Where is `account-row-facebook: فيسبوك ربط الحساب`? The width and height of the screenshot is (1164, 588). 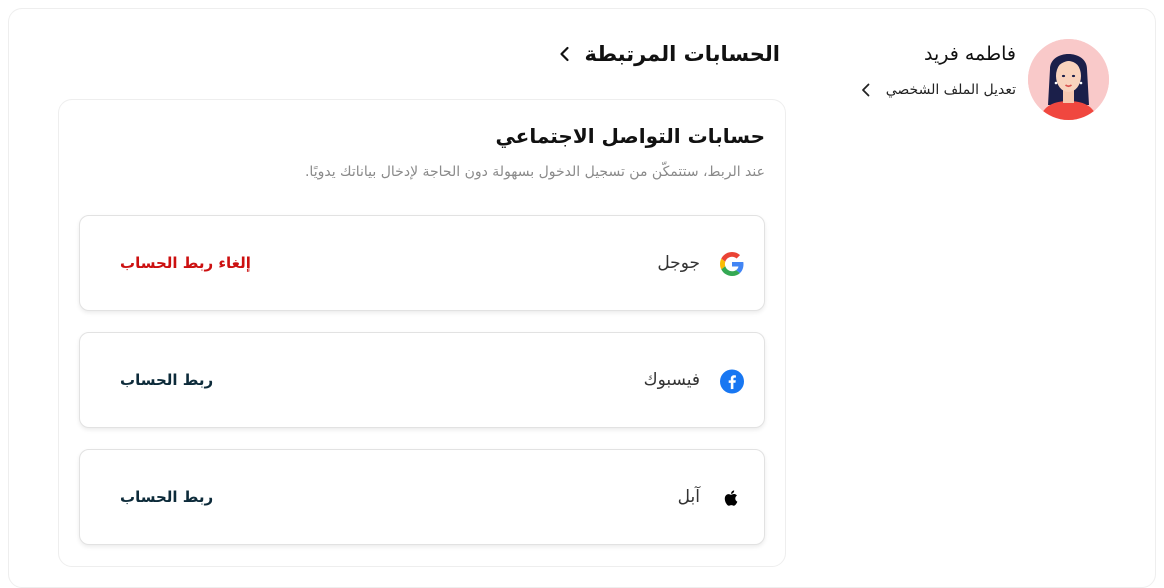
account-row-facebook: فيسبوك ربط الحساب is located at coordinates (422, 380).